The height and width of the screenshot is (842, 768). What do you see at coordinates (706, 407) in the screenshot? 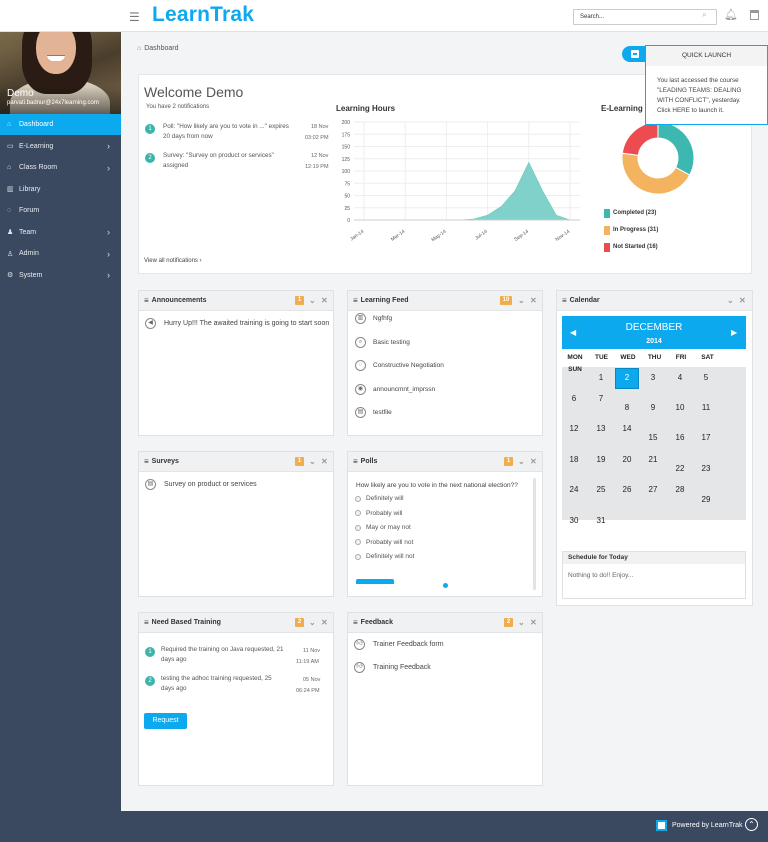
I see `calendar-date: 11` at bounding box center [706, 407].